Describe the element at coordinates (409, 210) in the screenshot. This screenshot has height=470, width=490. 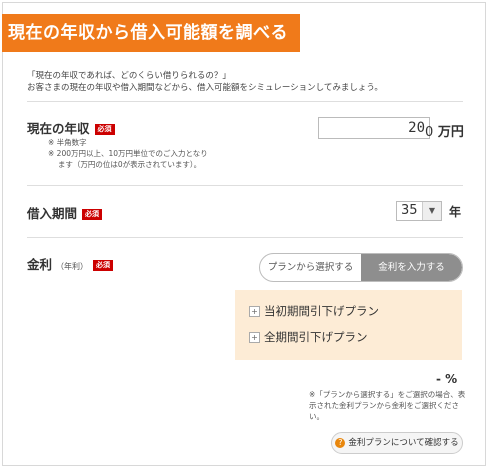
I see `period-select-value: 35` at that location.